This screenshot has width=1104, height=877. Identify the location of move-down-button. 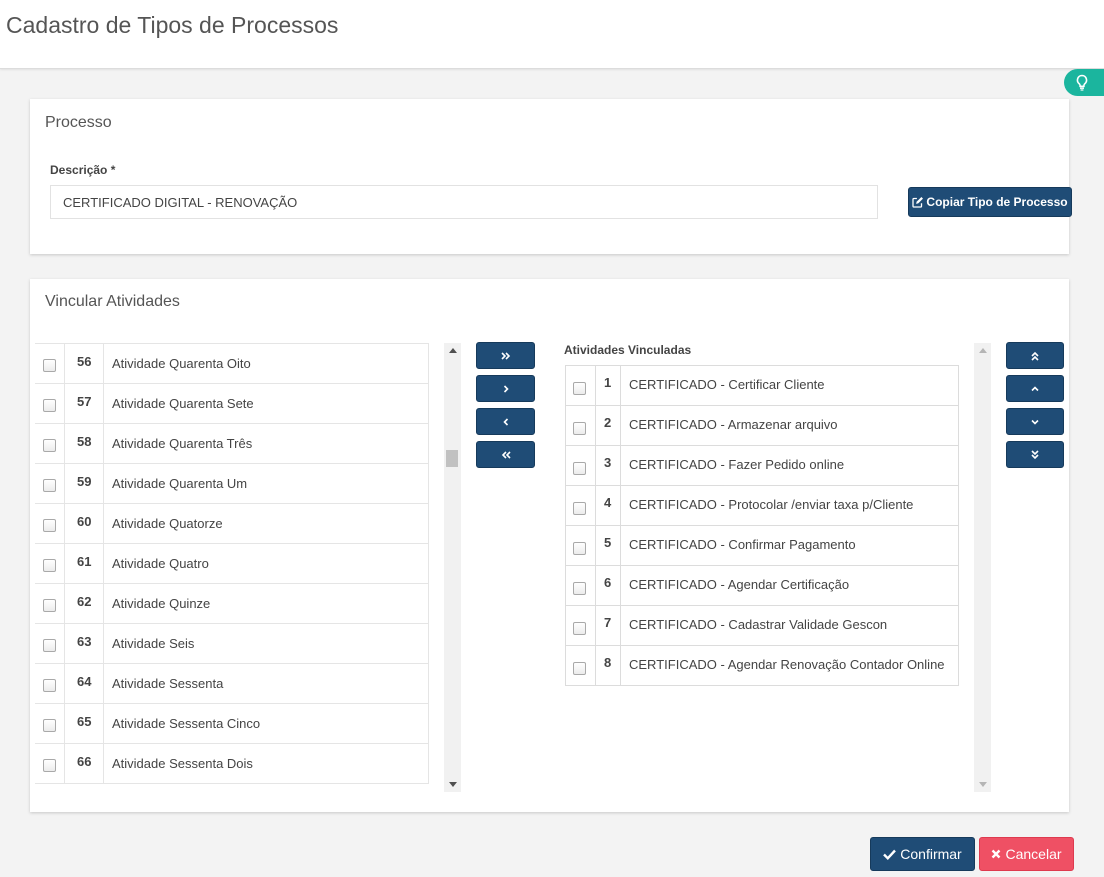
(1035, 421).